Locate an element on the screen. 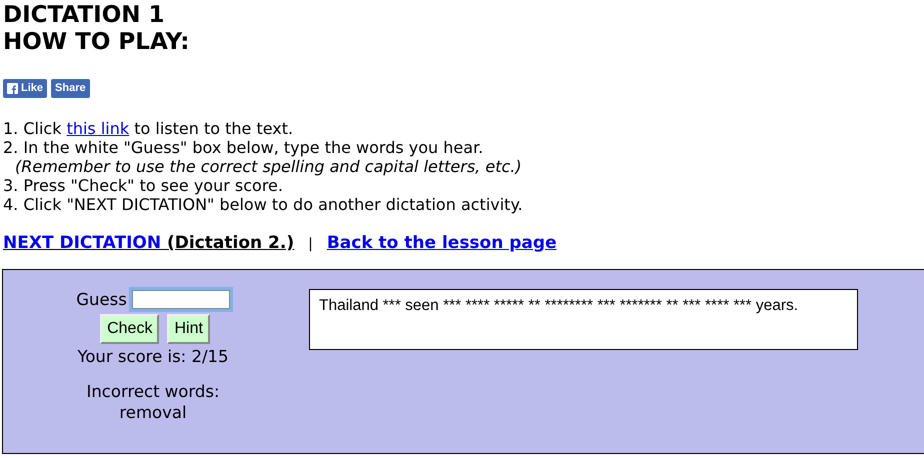 The image size is (924, 458). instruction-line: 1. Click this link to listen to the text. is located at coordinates (148, 128).